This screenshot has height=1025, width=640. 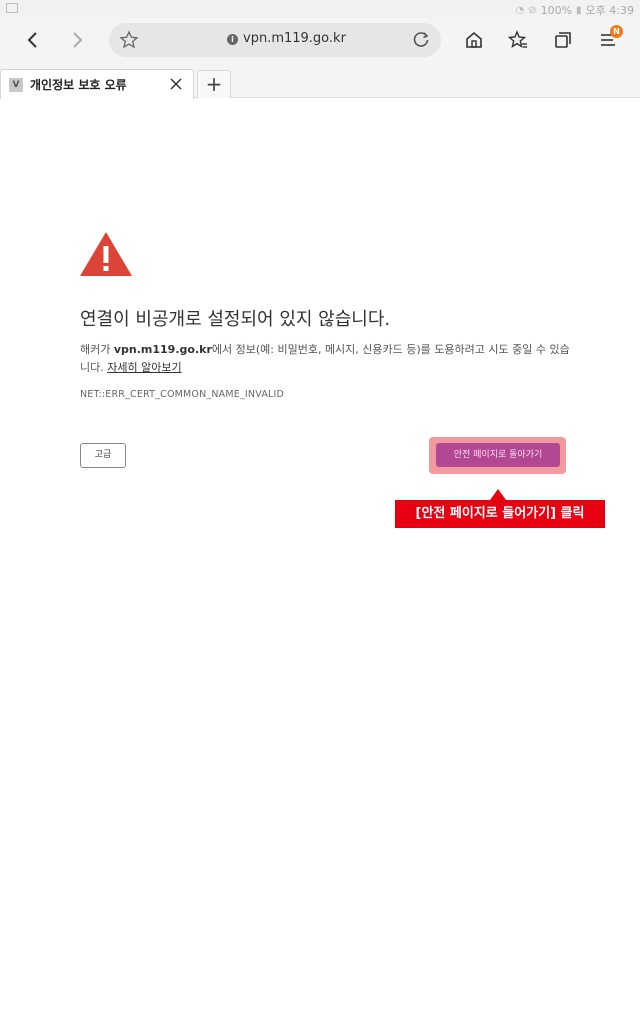 I want to click on tabs-icon, so click(x=563, y=40).